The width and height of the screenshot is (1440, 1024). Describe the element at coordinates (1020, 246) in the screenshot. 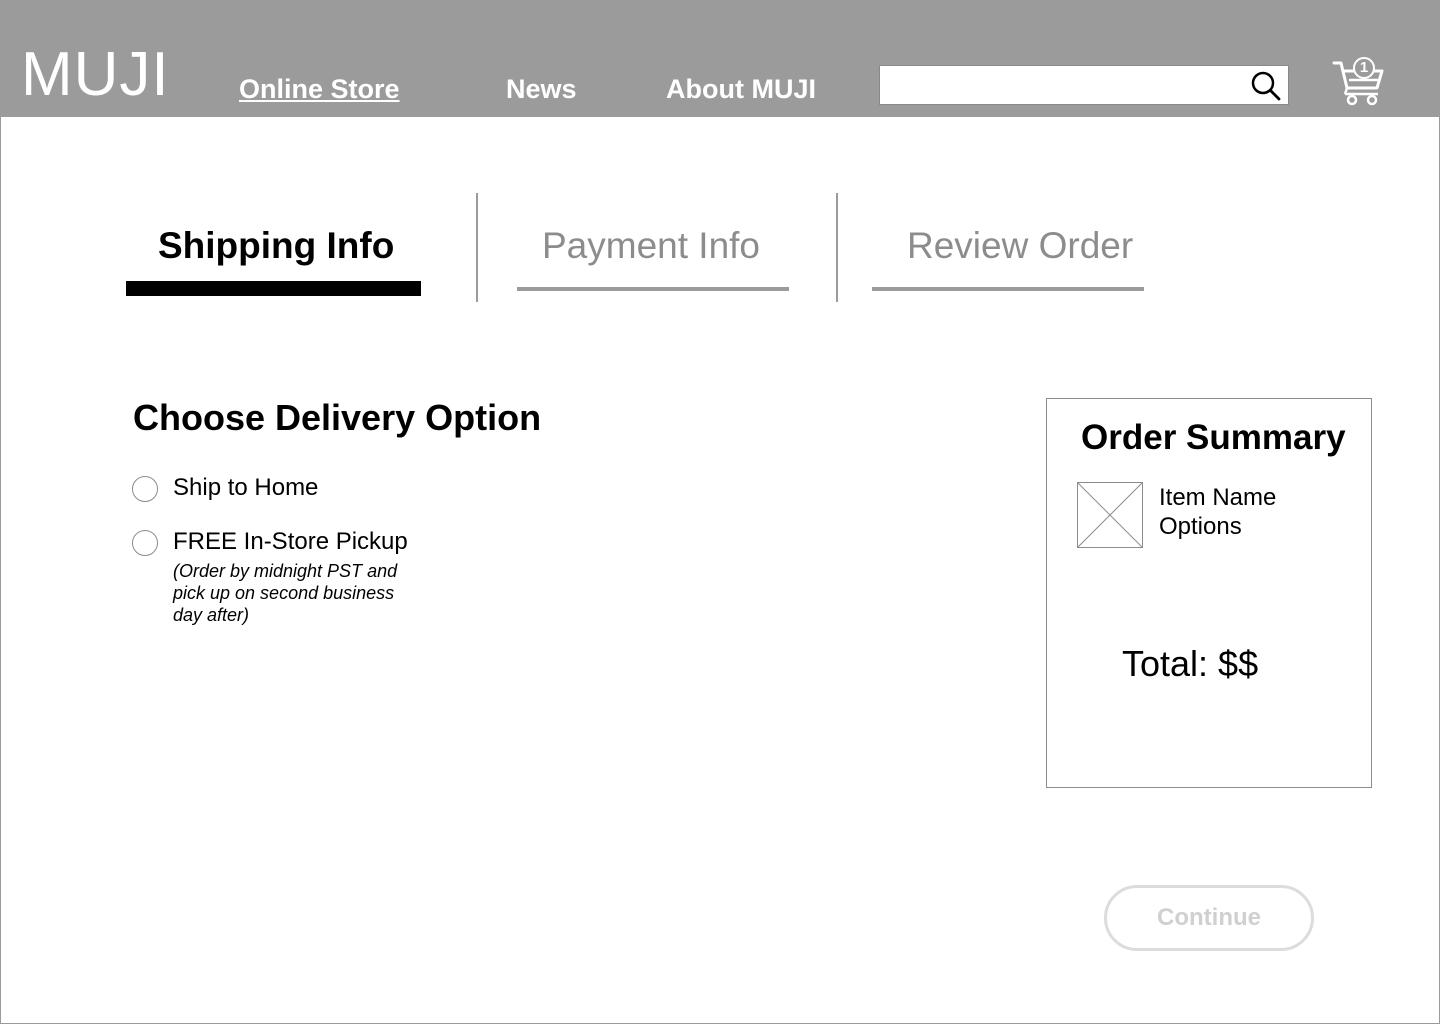

I see `step-review-order: Review Order` at that location.